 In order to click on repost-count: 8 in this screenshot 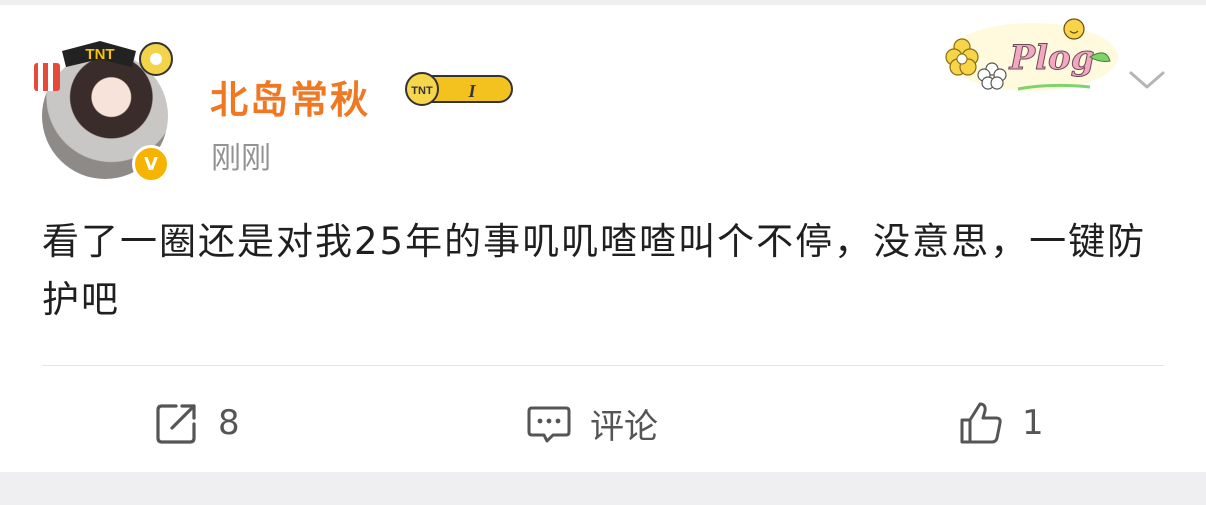, I will do `click(229, 423)`.